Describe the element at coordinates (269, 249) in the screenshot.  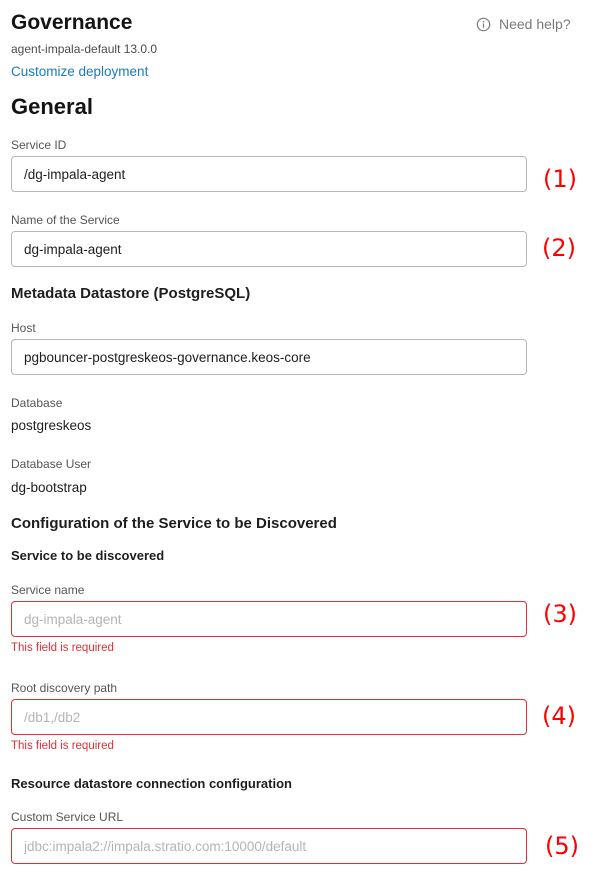
I see `service-name-input` at that location.